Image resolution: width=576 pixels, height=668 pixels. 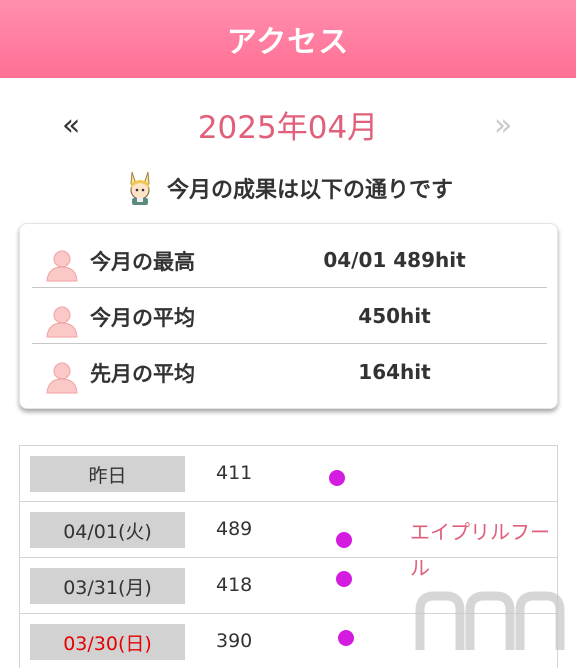 I want to click on bunny-icon, so click(x=140, y=188).